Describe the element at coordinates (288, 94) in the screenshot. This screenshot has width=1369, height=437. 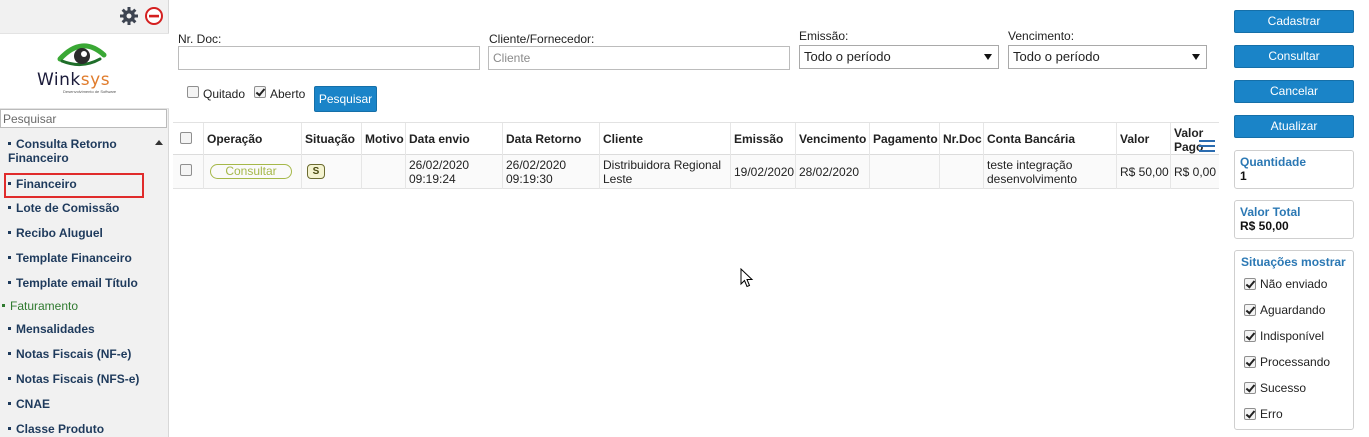
I see `aberto-label: Aberto` at that location.